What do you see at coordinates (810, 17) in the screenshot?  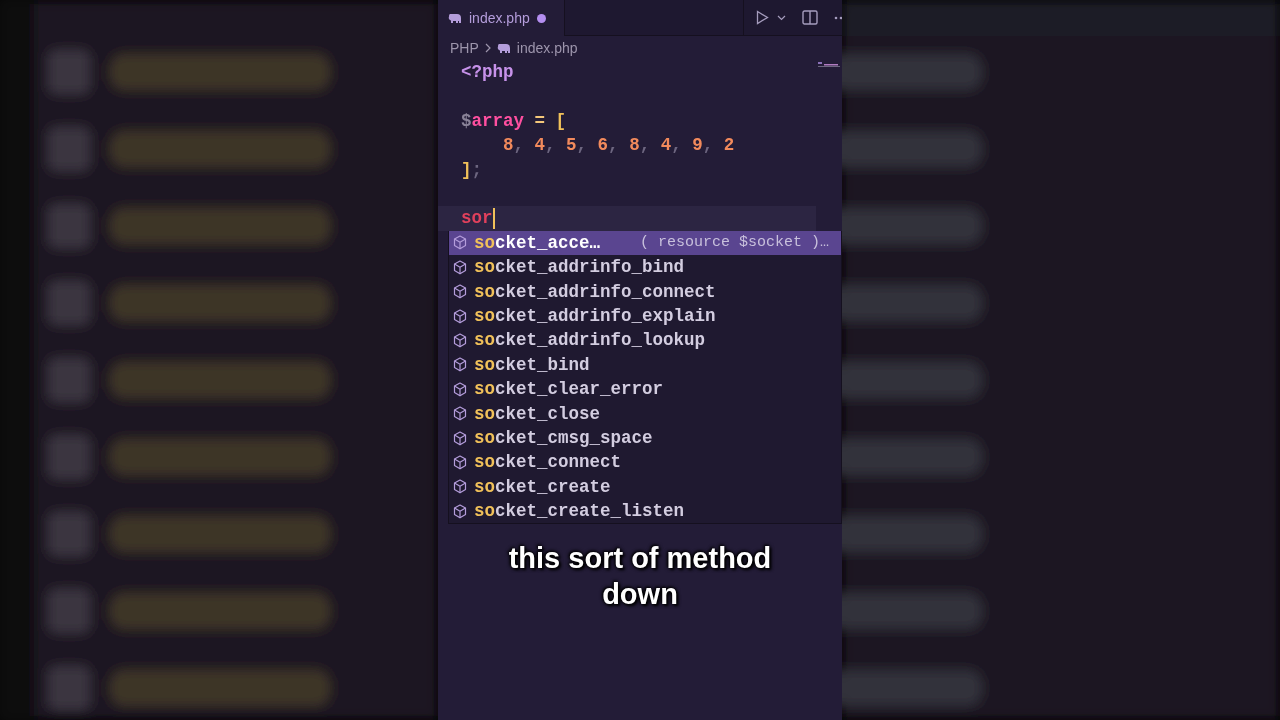 I see `split-editor-icon` at bounding box center [810, 17].